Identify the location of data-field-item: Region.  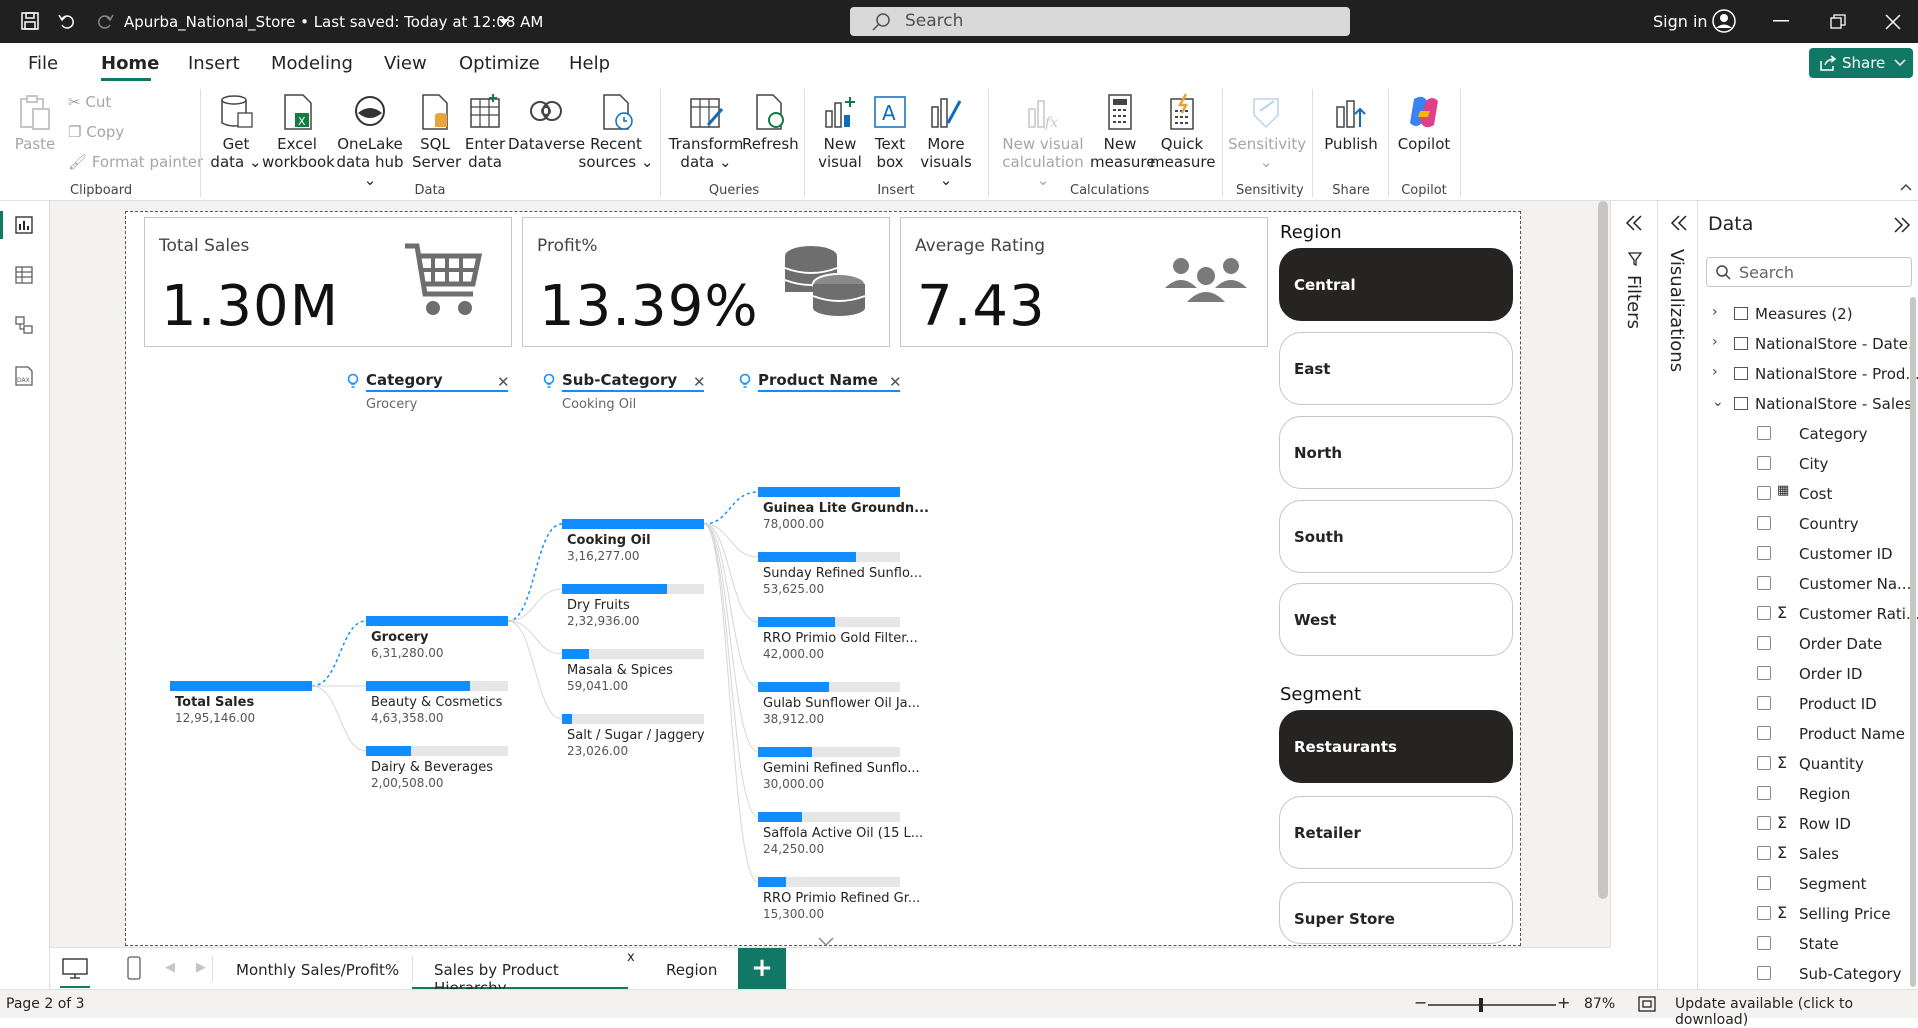
(1805, 794).